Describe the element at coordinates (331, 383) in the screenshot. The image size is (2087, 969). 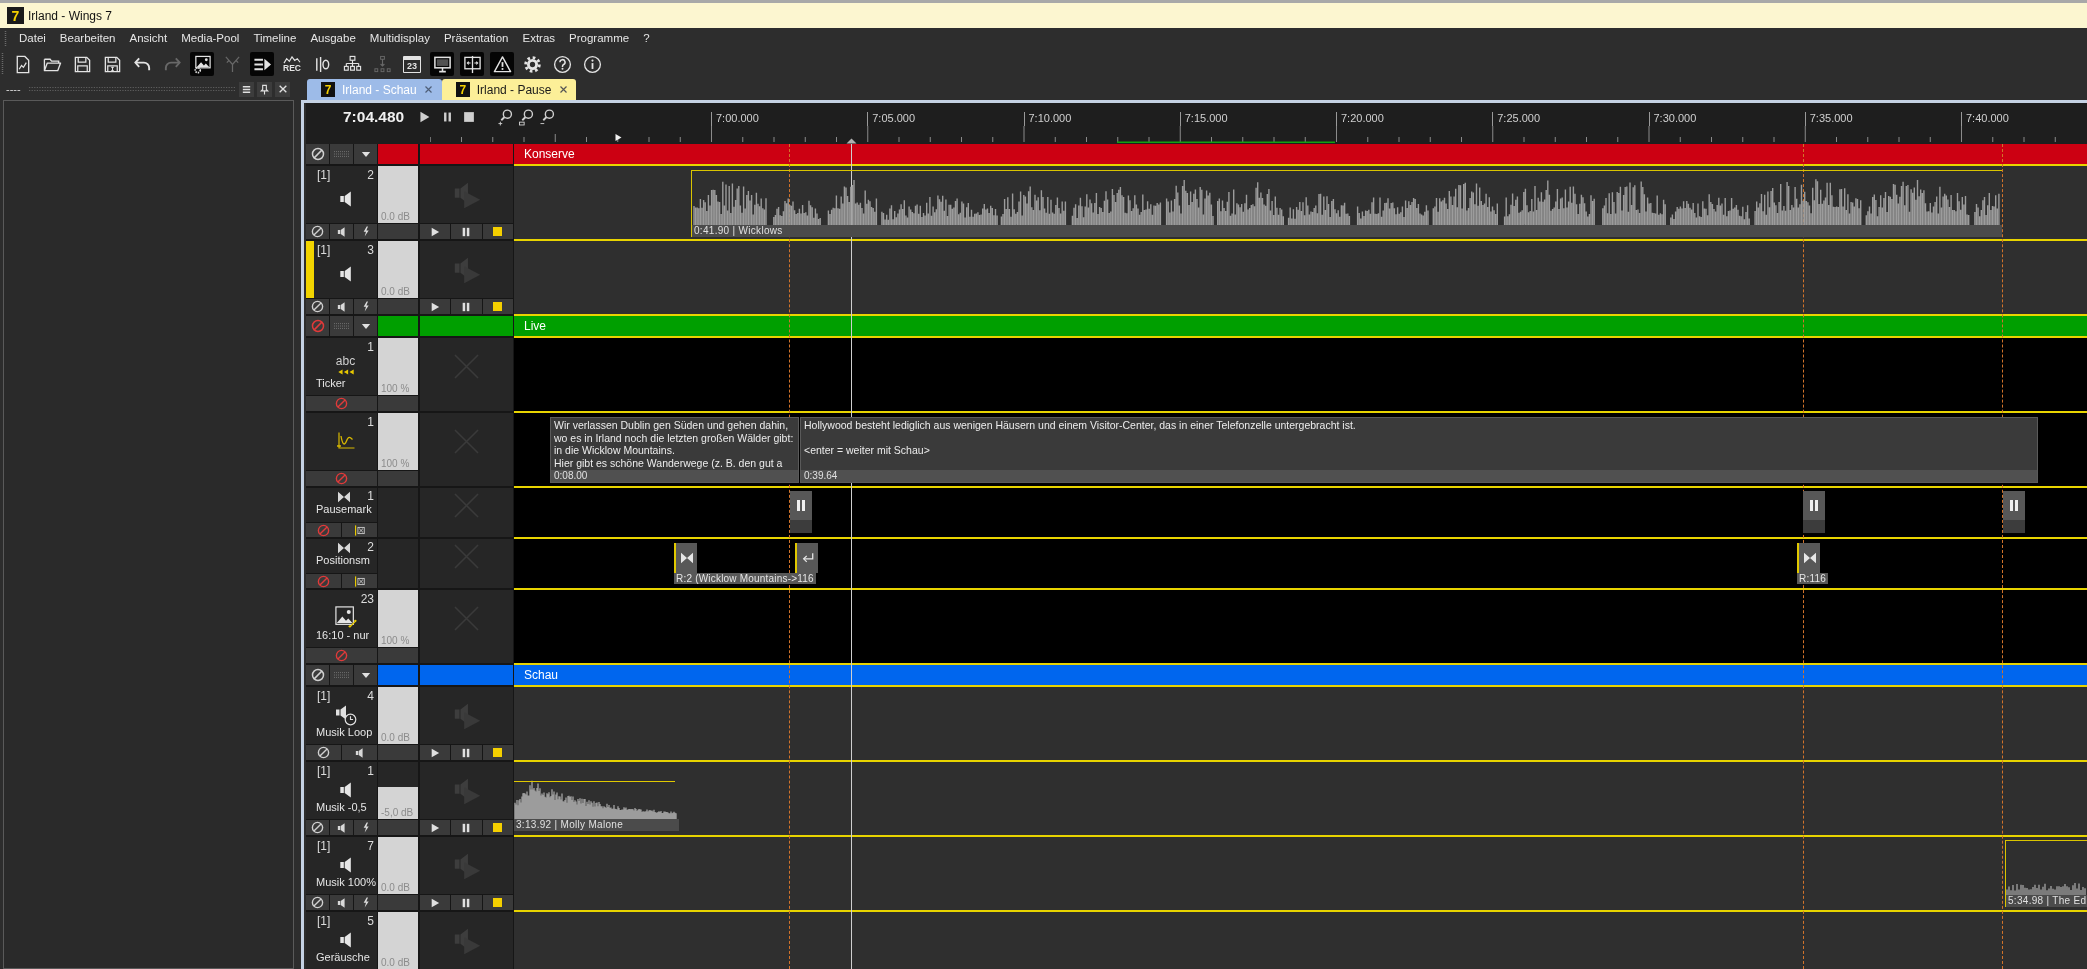
I see `track-name: Ticker` at that location.